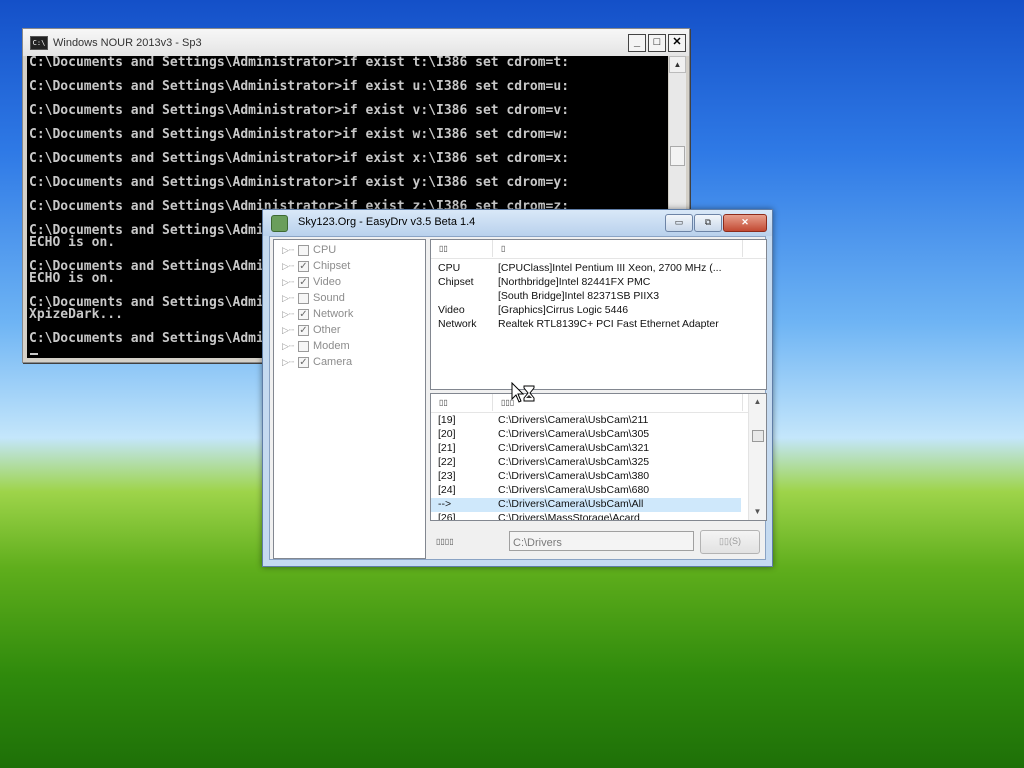 The width and height of the screenshot is (1024, 768). I want to click on tree-item-sound: ▷┈ Sound, so click(313, 298).